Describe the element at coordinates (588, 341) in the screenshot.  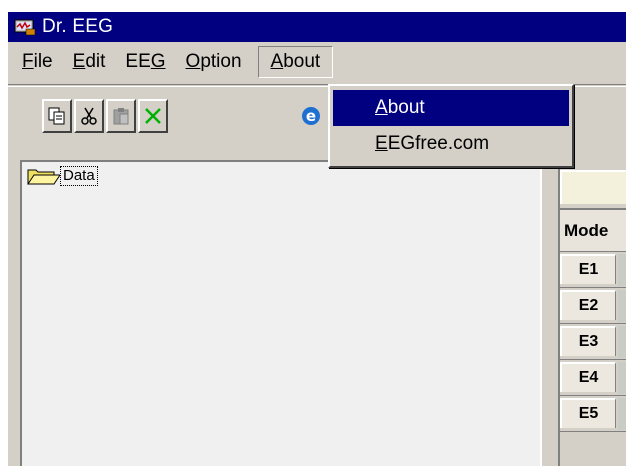
I see `row-header-cell: E3` at that location.